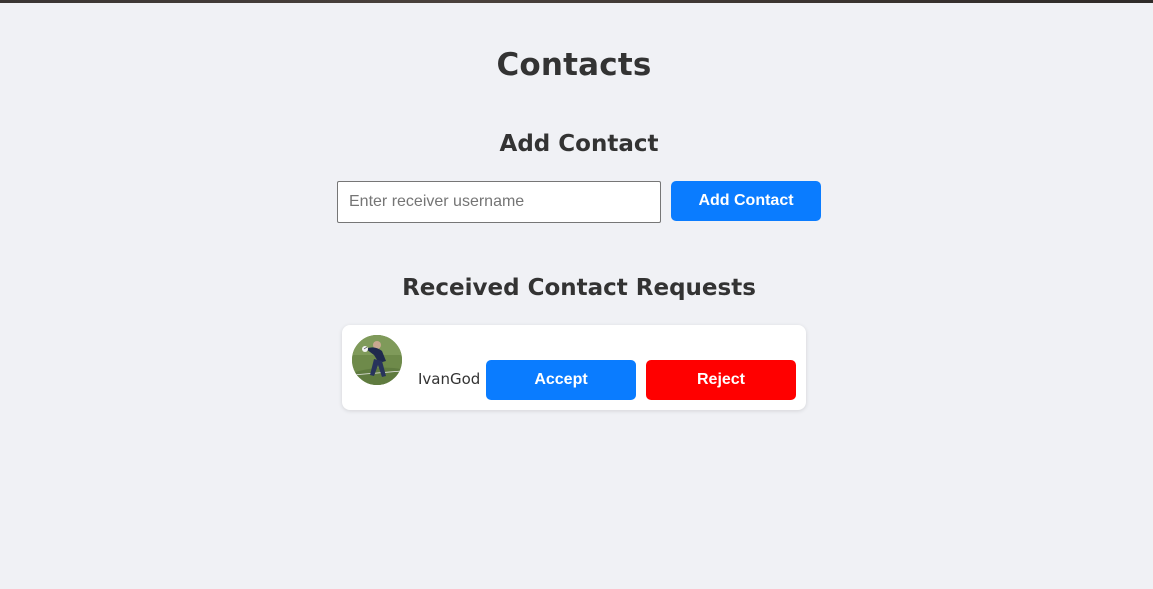 The height and width of the screenshot is (589, 1153). I want to click on add-contact-heading: Add Contact, so click(579, 144).